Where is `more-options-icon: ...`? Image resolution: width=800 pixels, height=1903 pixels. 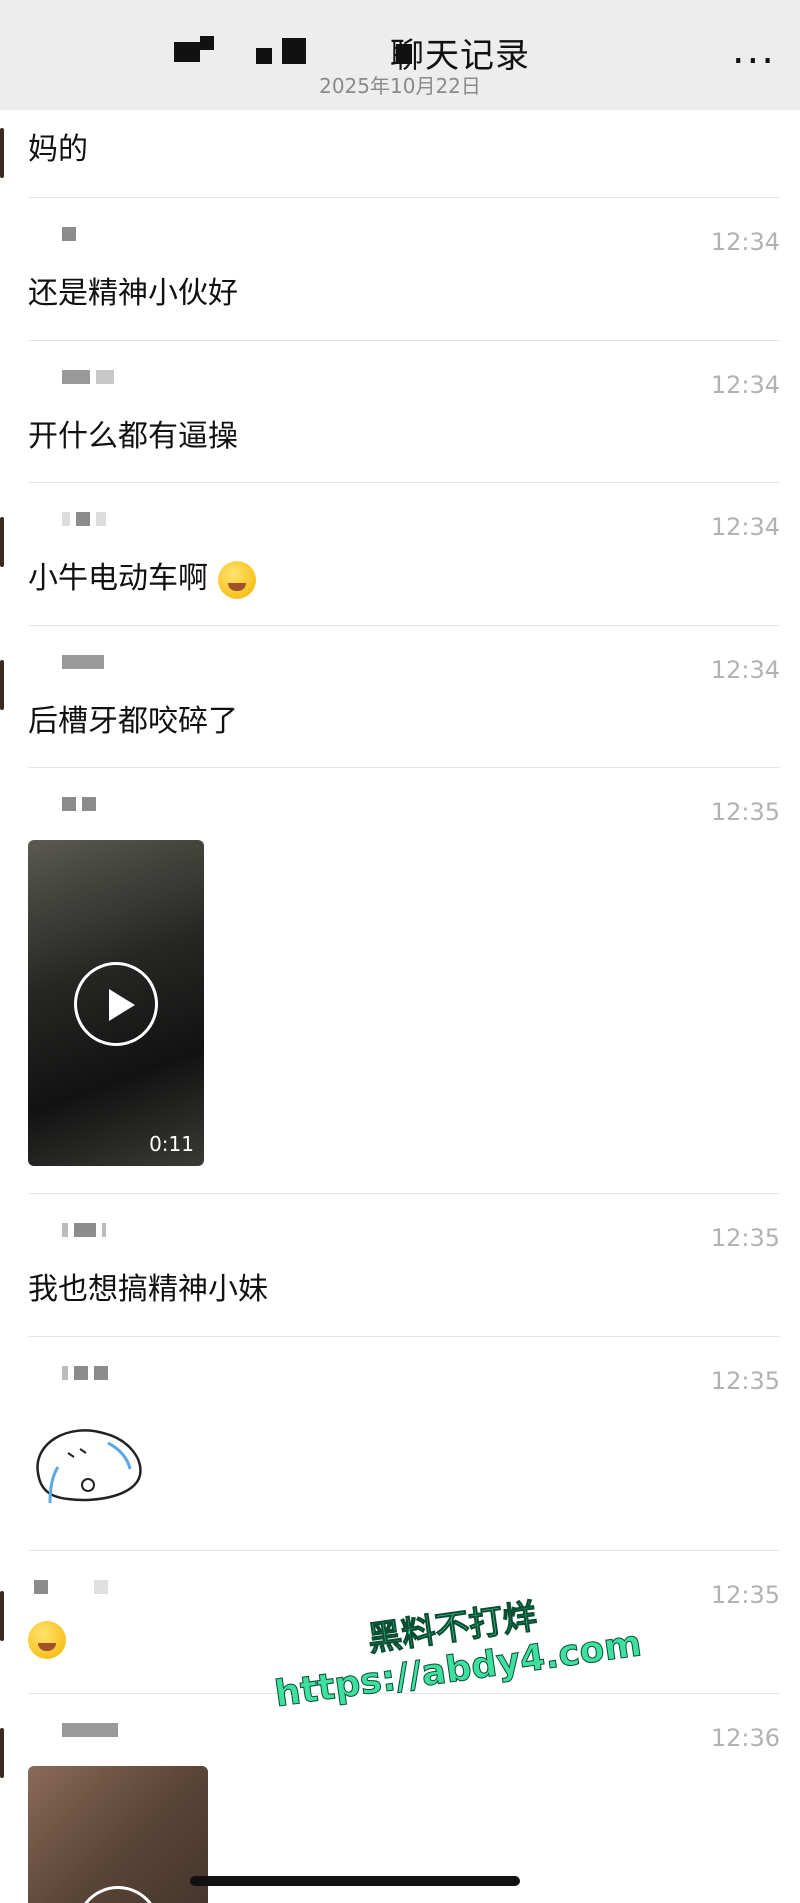 more-options-icon: ... is located at coordinates (754, 50).